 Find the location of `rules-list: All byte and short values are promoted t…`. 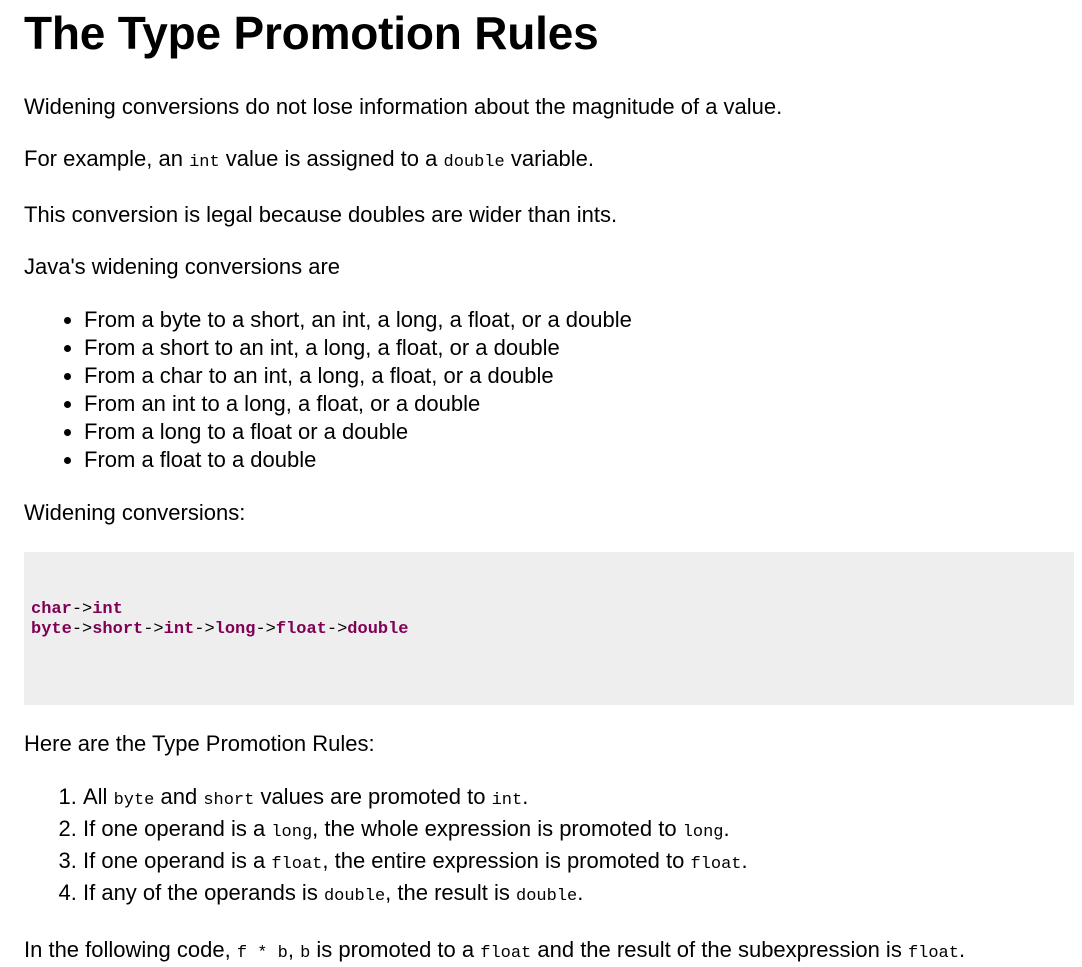

rules-list: All byte and short values are promoted t… is located at coordinates (553, 847).